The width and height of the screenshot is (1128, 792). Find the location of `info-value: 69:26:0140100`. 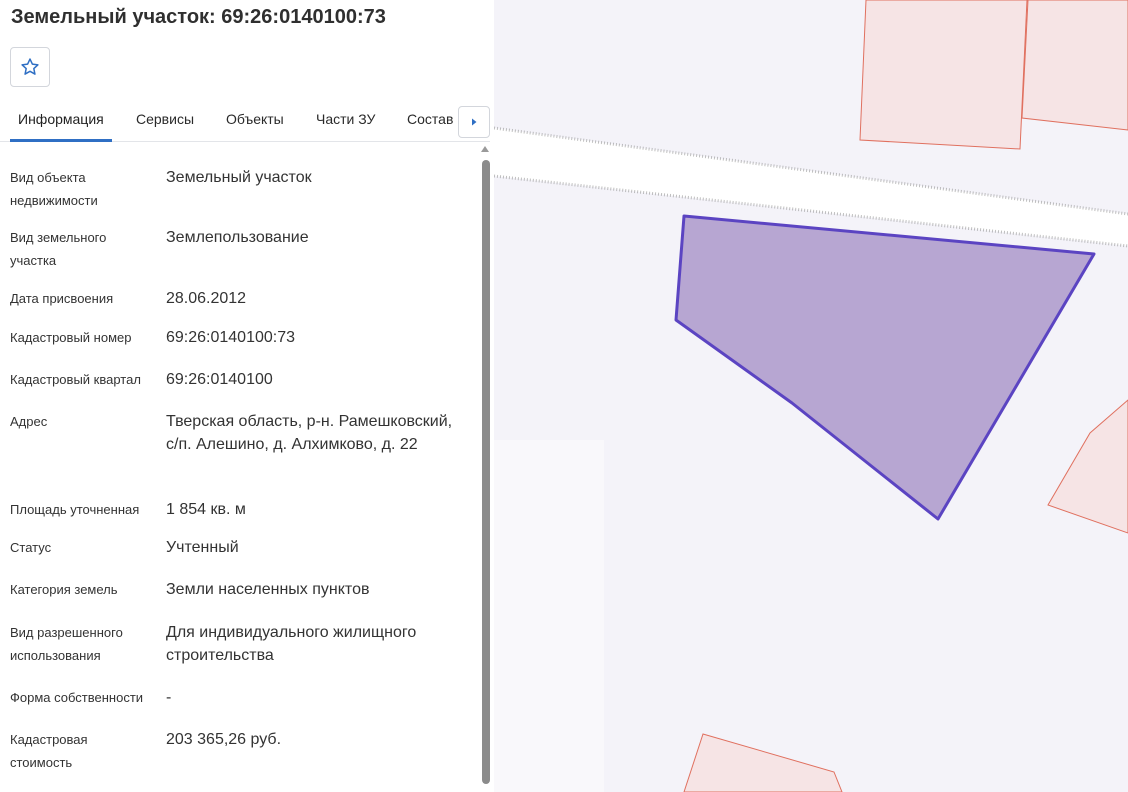

info-value: 69:26:0140100 is located at coordinates (316, 380).